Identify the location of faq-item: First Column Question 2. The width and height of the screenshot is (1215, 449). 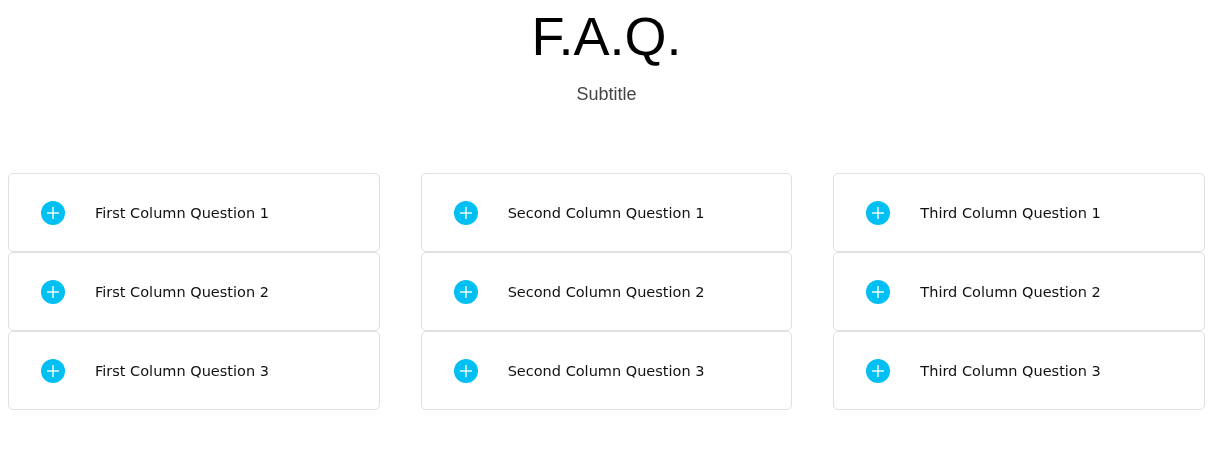
(194, 291).